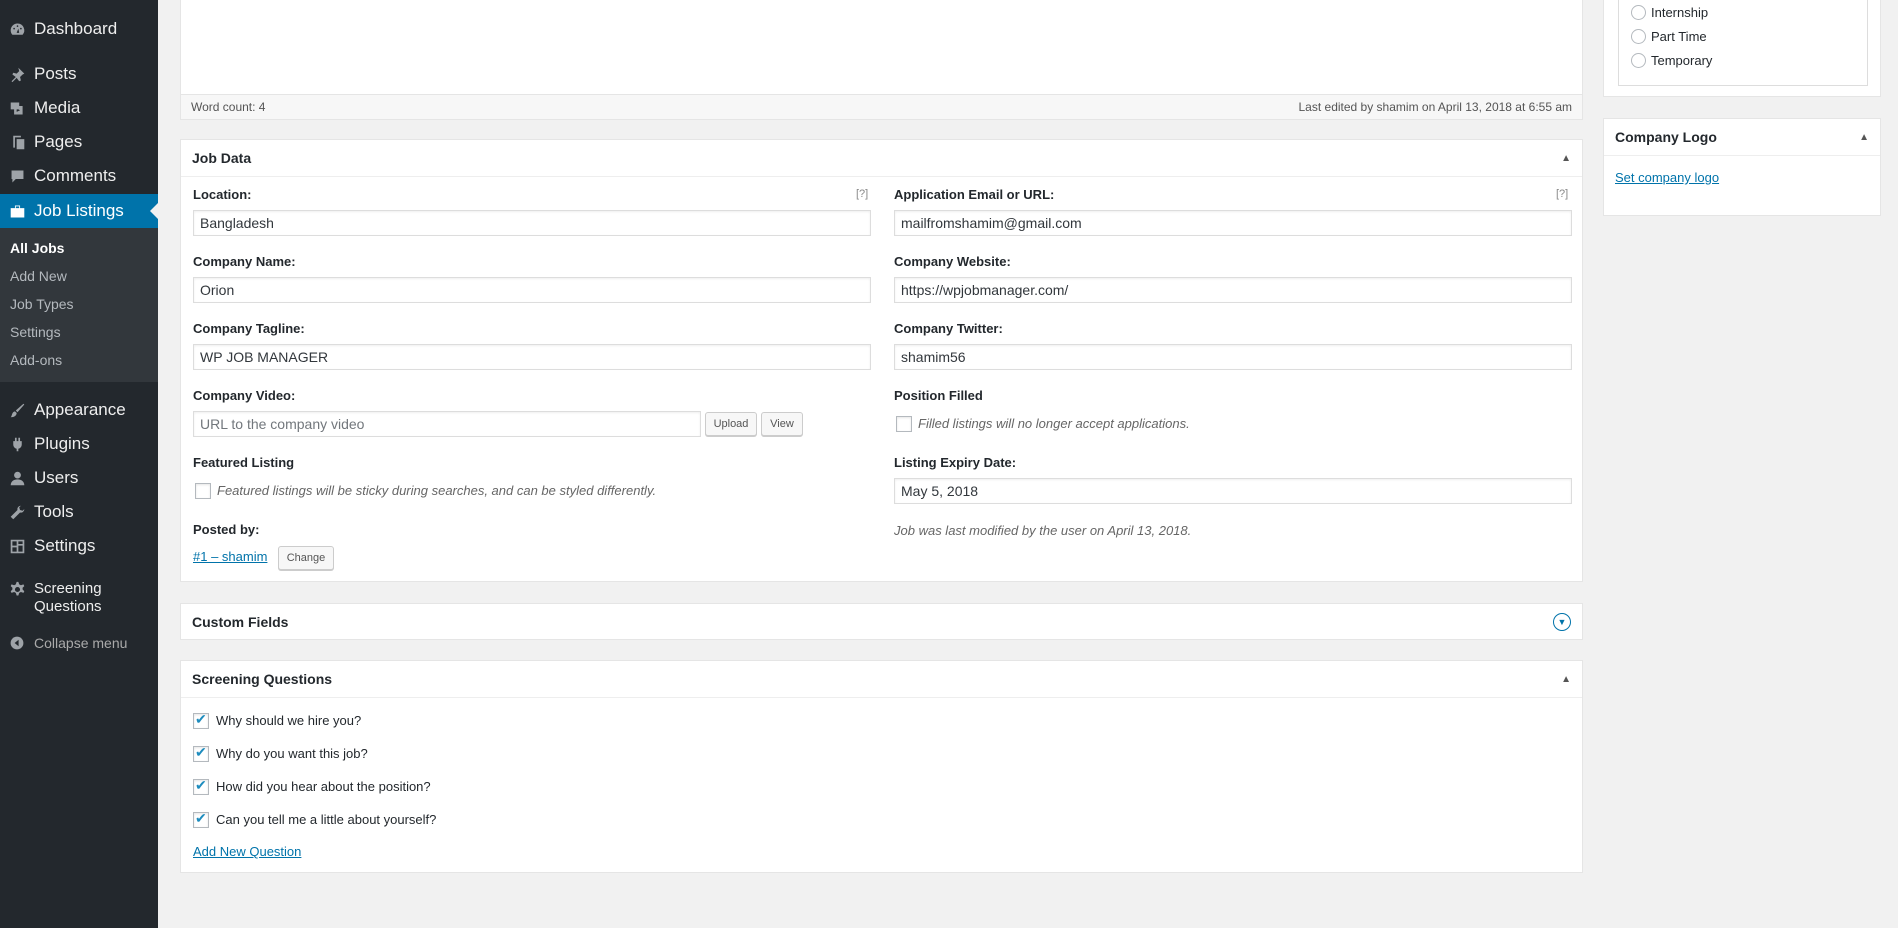  Describe the element at coordinates (203, 491) in the screenshot. I see `featured-checkbox` at that location.